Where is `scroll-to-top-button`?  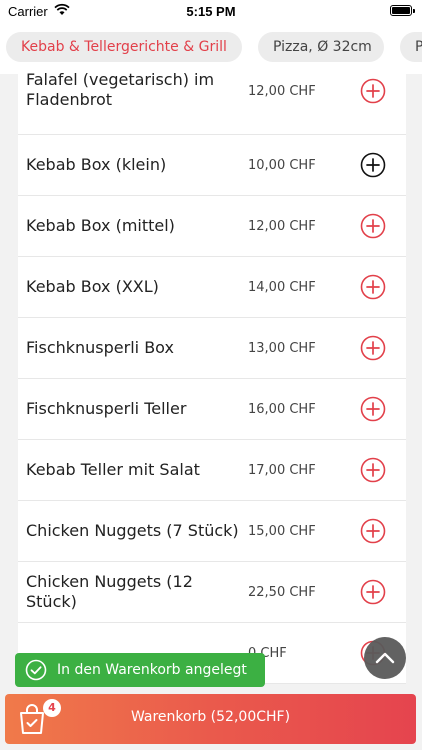 scroll-to-top-button is located at coordinates (385, 658).